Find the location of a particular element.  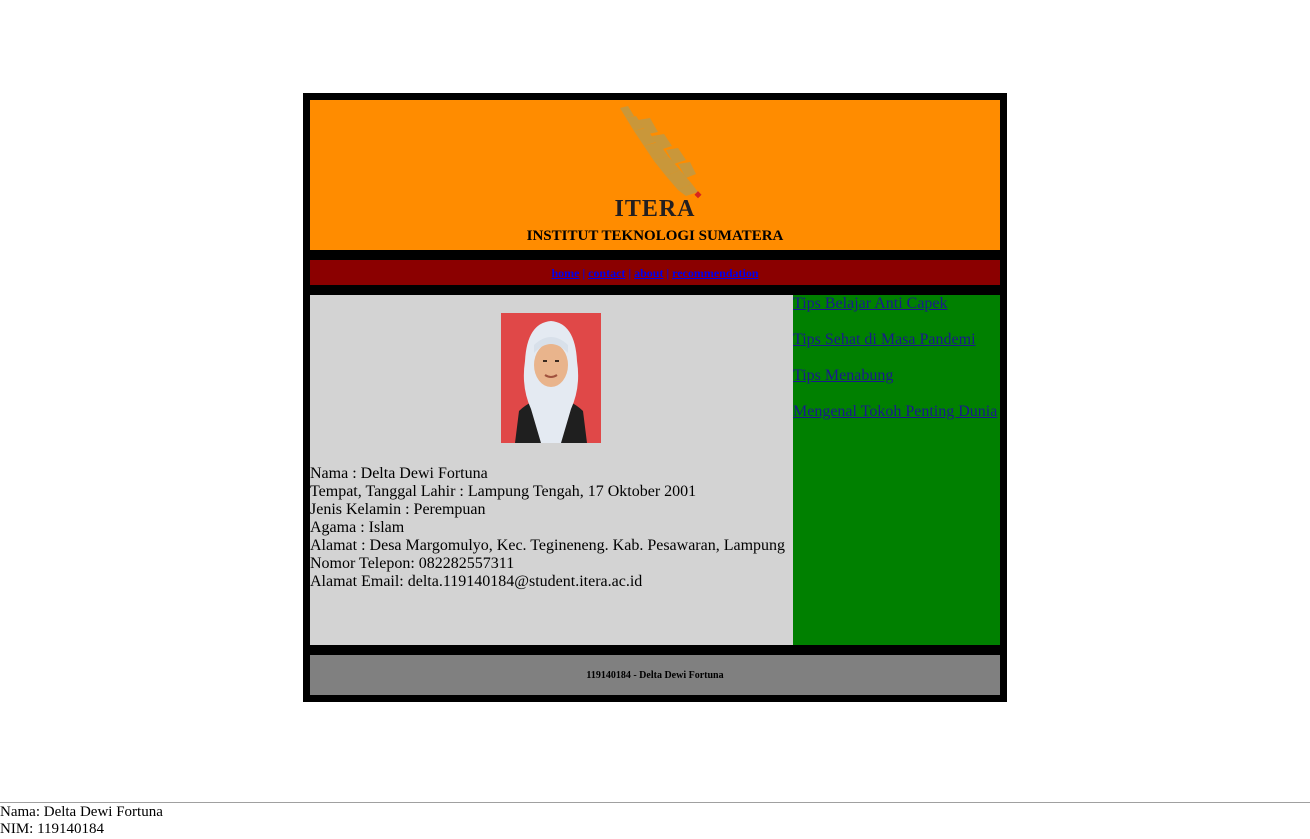

itera-logo-icon is located at coordinates (661, 152).